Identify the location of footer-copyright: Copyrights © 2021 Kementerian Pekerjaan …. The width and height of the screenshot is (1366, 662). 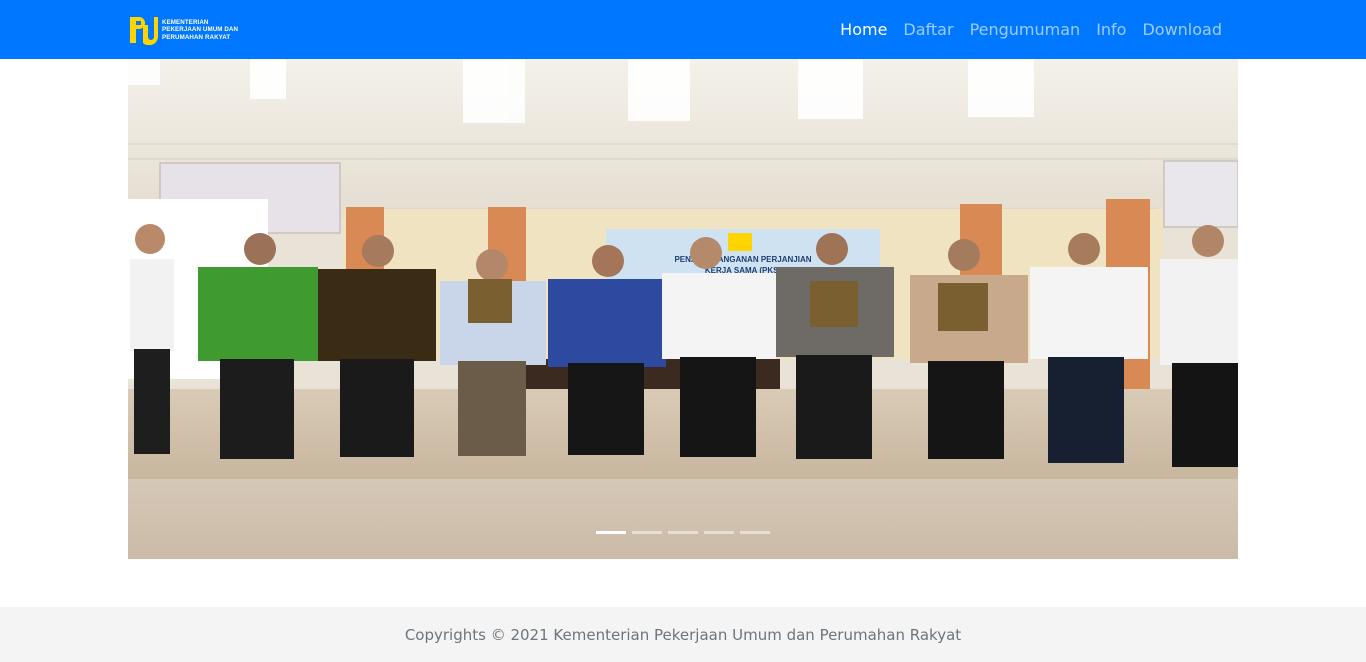
(683, 634).